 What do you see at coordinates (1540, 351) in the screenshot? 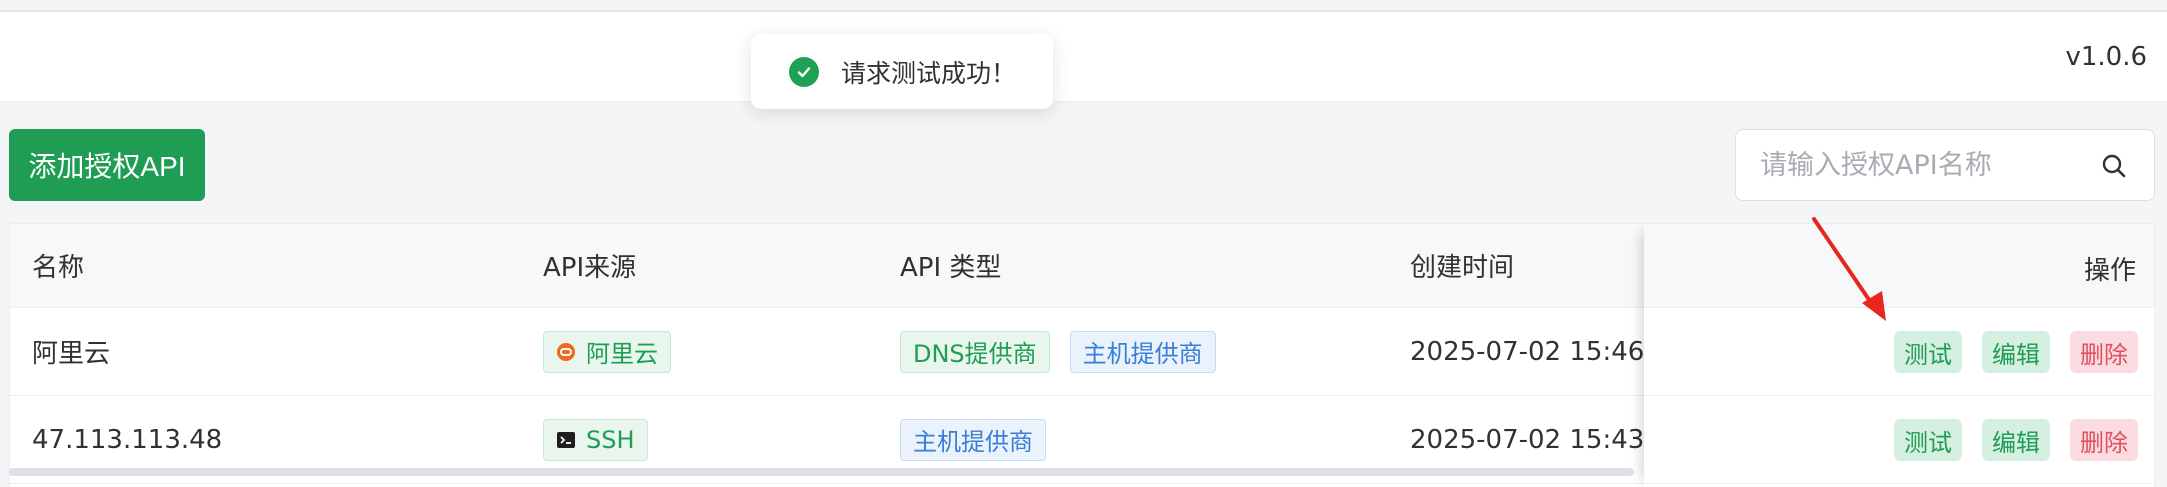
I see `row-created-time: 2025-07-02 15:46:3` at bounding box center [1540, 351].